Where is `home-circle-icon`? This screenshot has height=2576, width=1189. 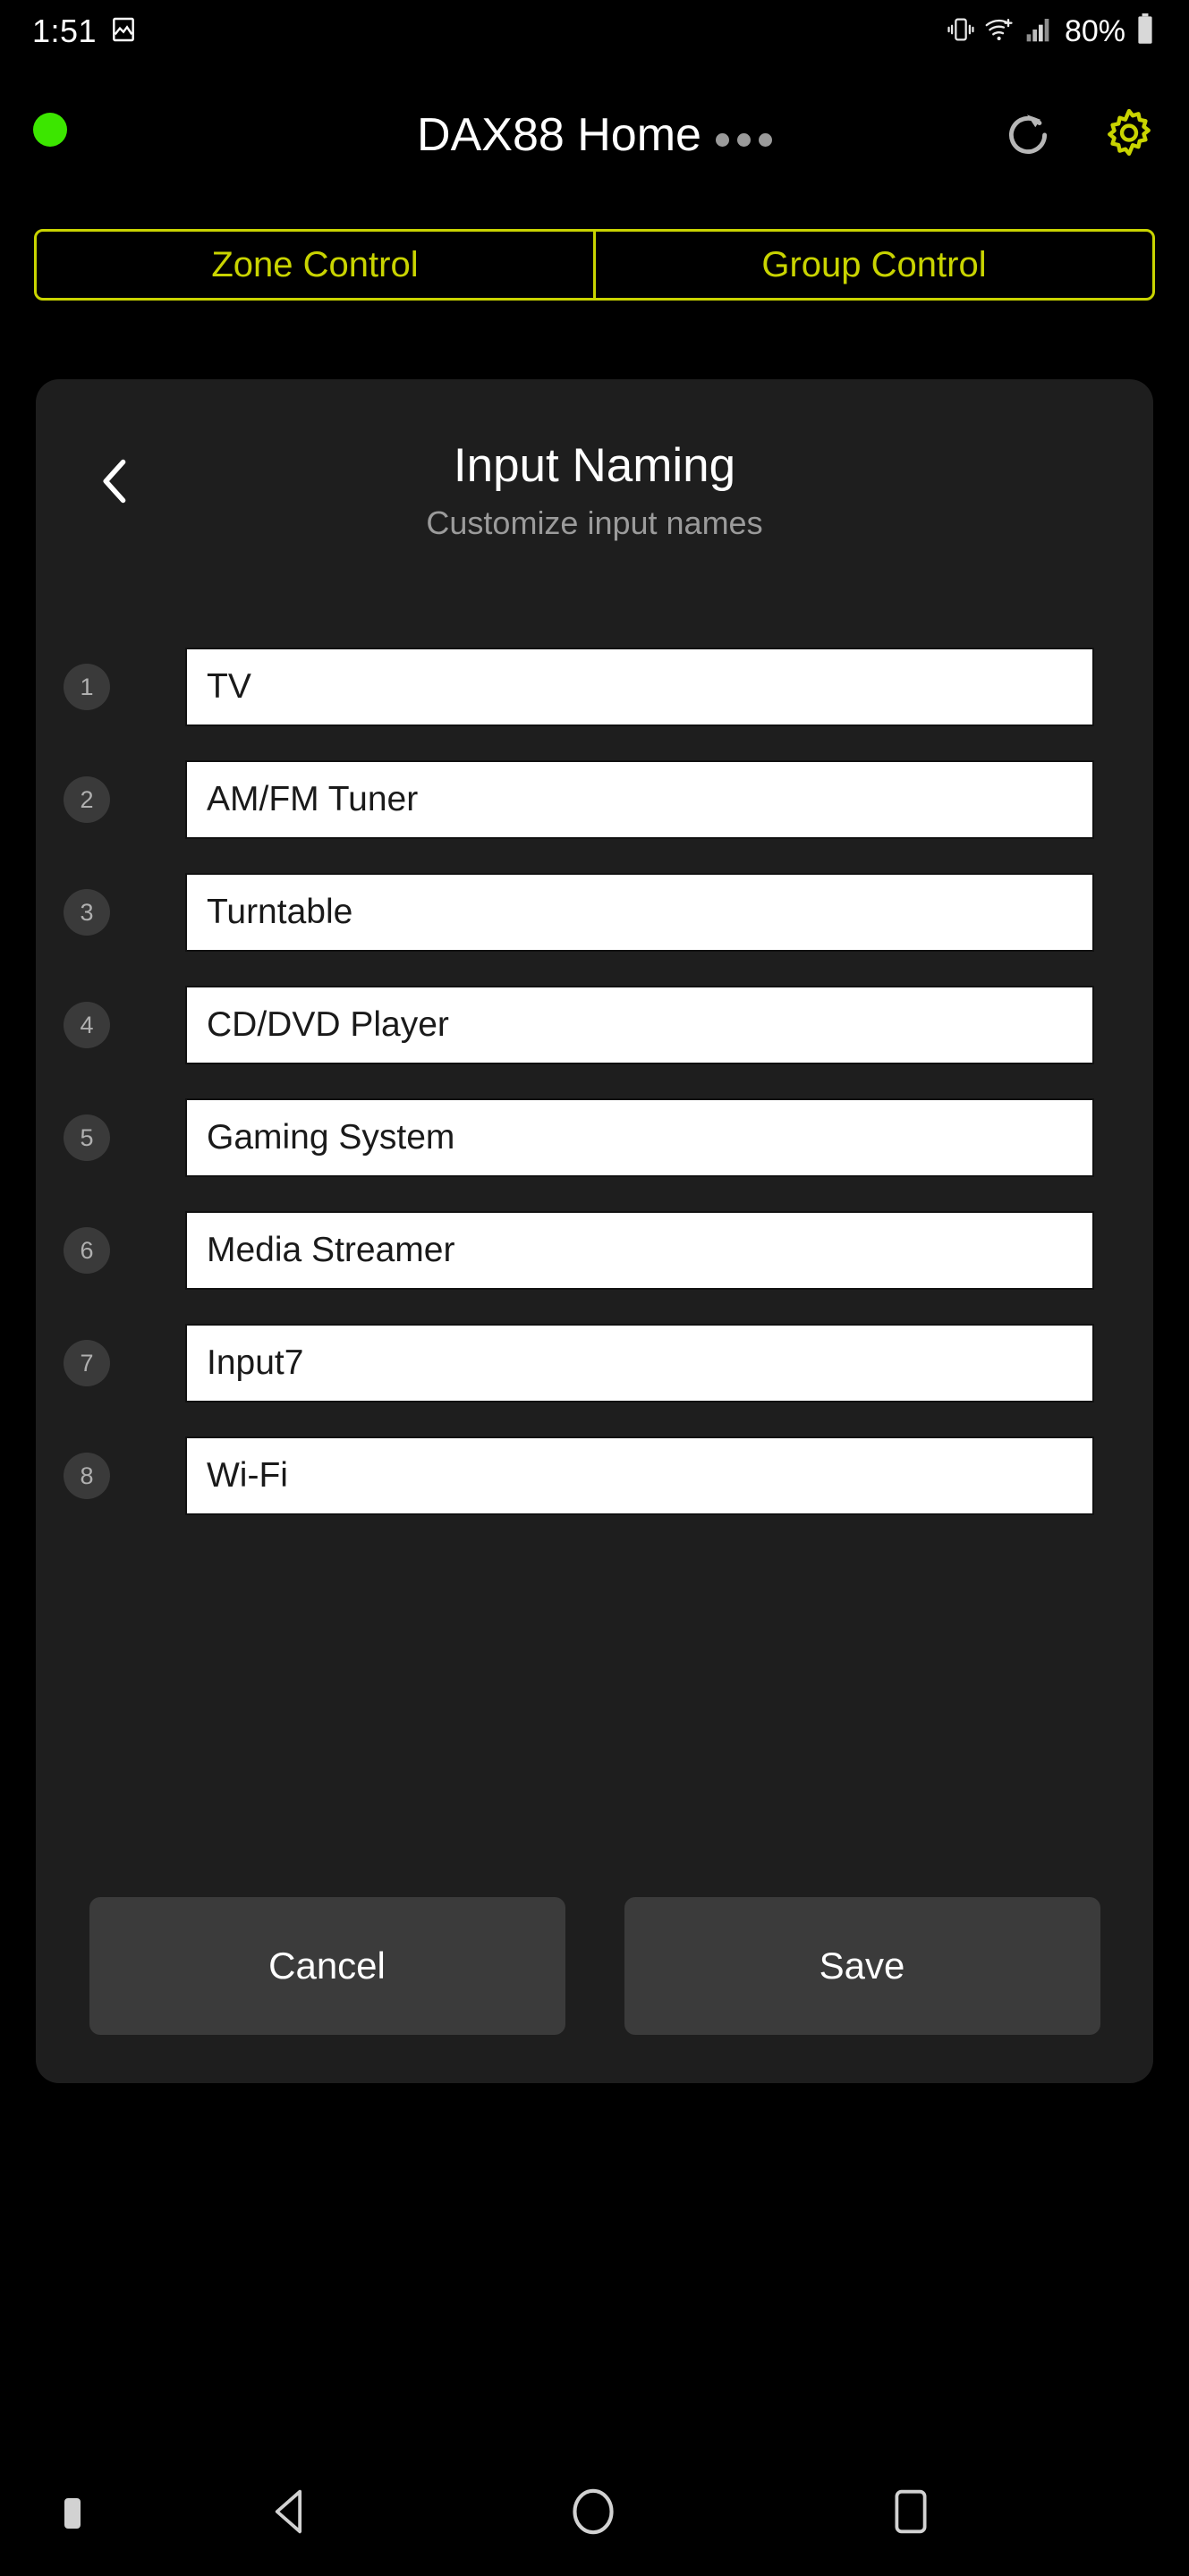 home-circle-icon is located at coordinates (593, 2514).